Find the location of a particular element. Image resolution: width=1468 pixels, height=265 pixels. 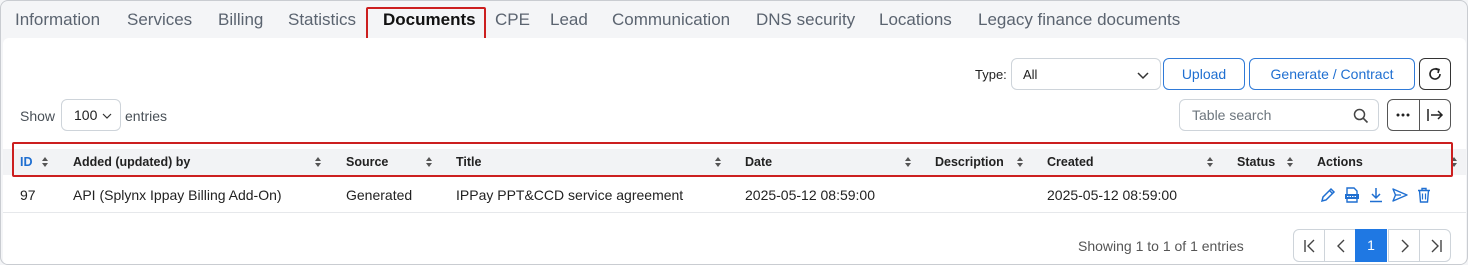

generate-contract-button: Generate / Contract is located at coordinates (1332, 74).